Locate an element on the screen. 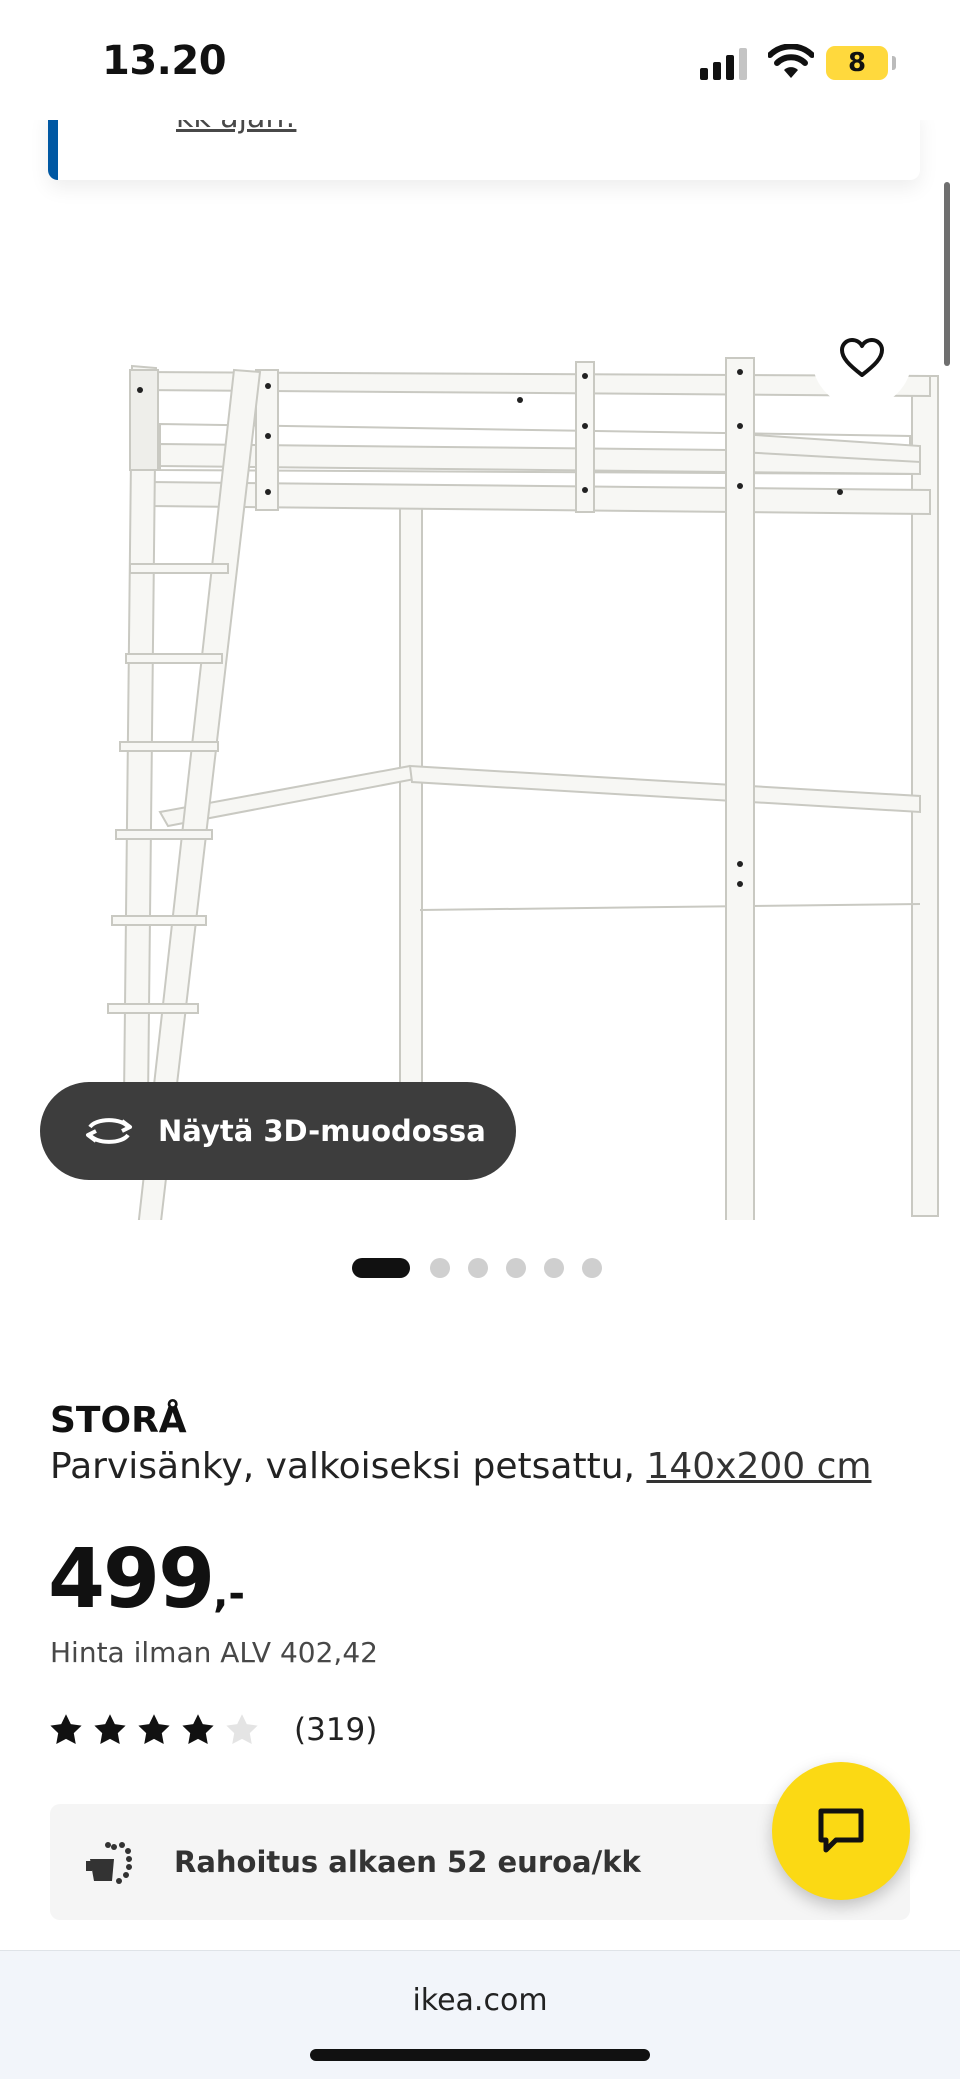 This screenshot has width=960, height=2079. carousel-dots is located at coordinates (477, 1268).